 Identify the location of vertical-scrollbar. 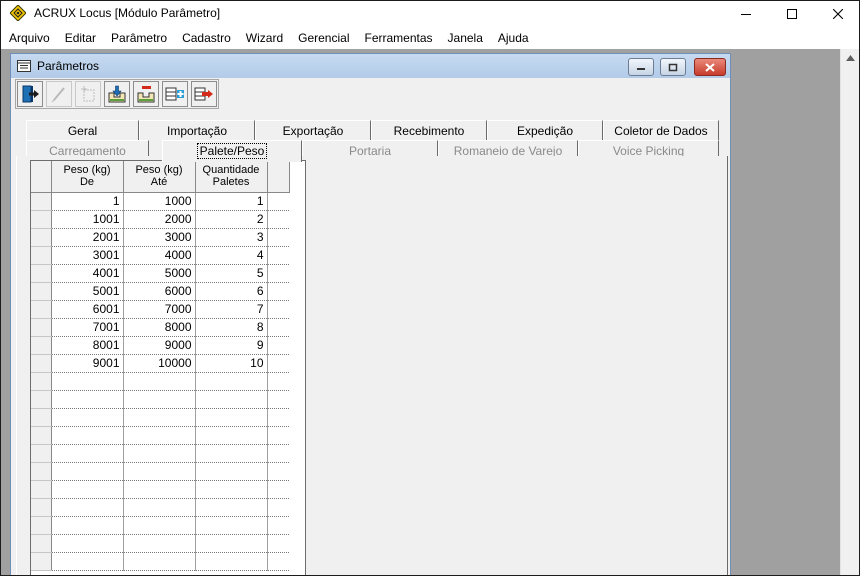
(849, 312).